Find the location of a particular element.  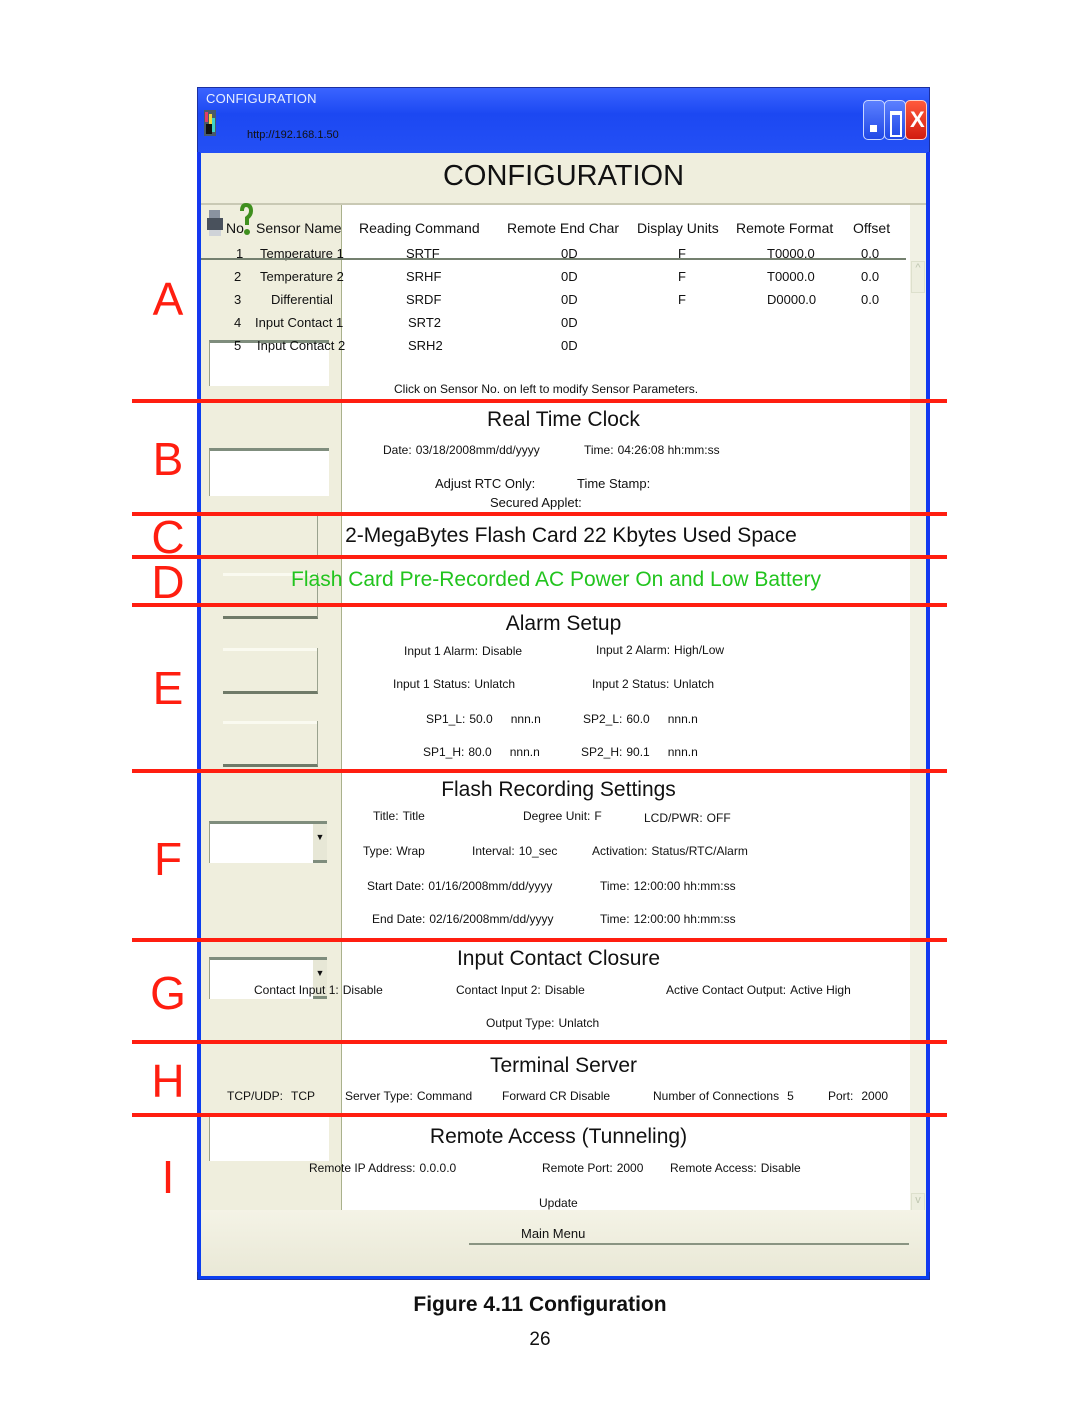

end-date-value: 02/16/2008 is located at coordinates (459, 919).